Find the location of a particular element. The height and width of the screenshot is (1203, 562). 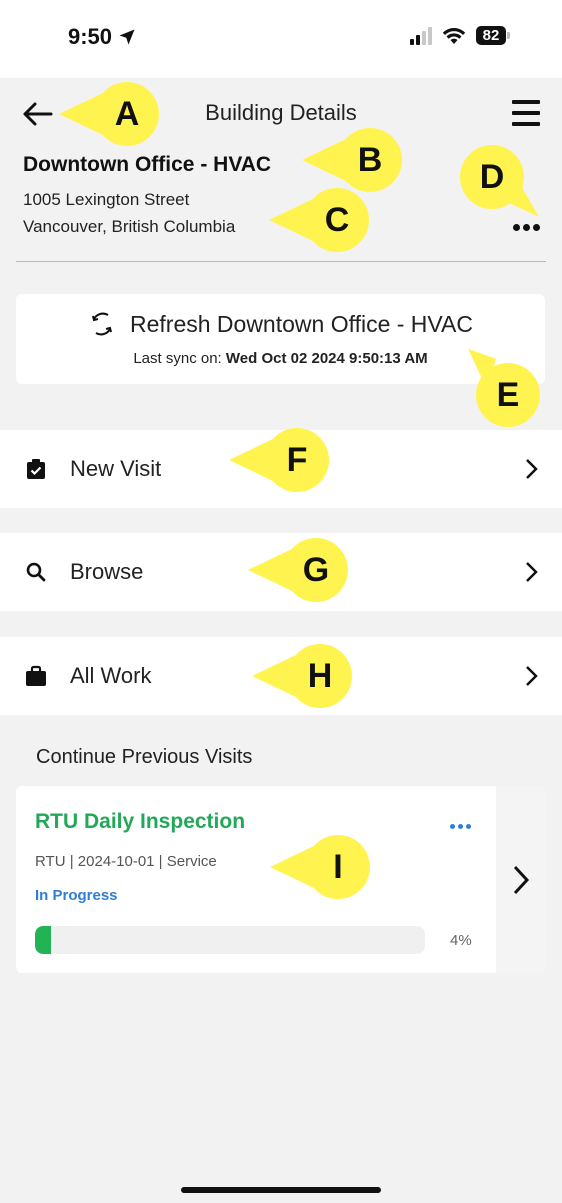

last-sync-timestamp: Wed Oct 02 2024 9:50:13 AM is located at coordinates (326, 358).